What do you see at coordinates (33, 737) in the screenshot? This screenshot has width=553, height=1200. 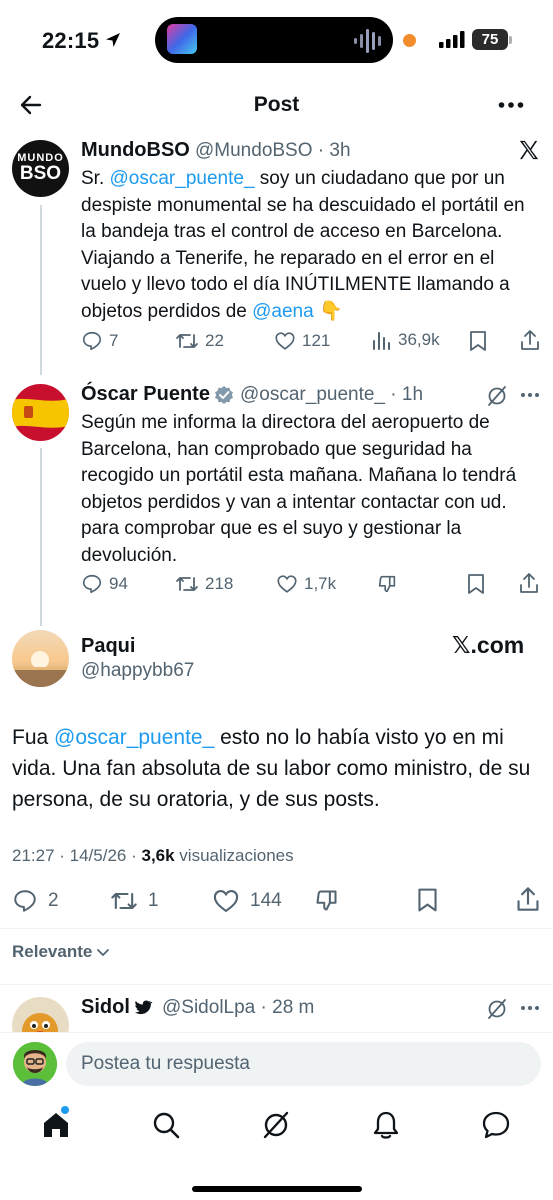 I see `body-text: Fua` at bounding box center [33, 737].